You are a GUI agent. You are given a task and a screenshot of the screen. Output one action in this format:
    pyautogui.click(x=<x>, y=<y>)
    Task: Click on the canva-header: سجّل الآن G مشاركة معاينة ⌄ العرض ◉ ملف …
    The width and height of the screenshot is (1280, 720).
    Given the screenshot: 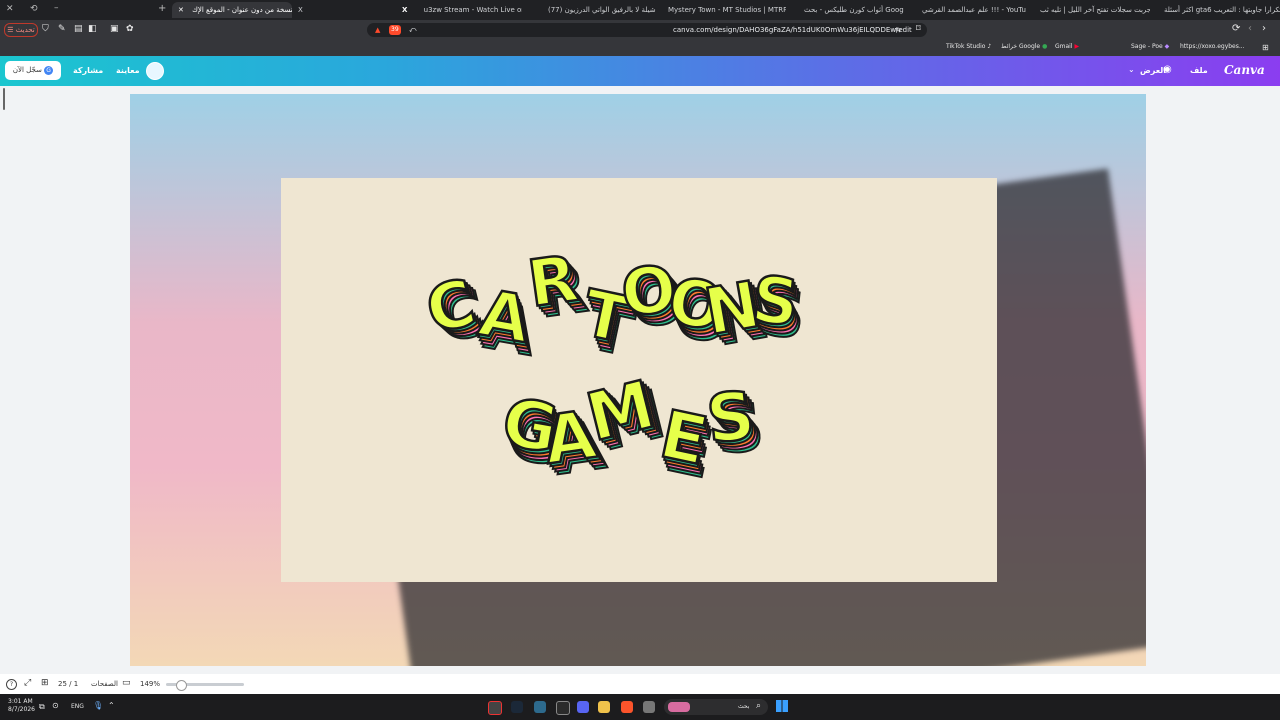 What is the action you would take?
    pyautogui.click(x=640, y=71)
    